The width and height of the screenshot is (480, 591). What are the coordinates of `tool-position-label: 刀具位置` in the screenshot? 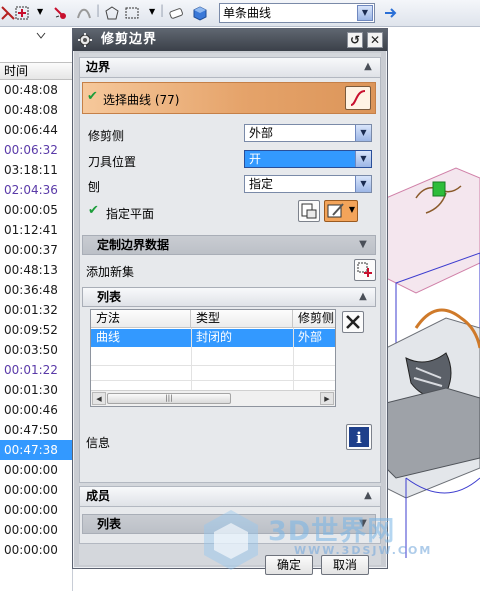 It's located at (112, 162).